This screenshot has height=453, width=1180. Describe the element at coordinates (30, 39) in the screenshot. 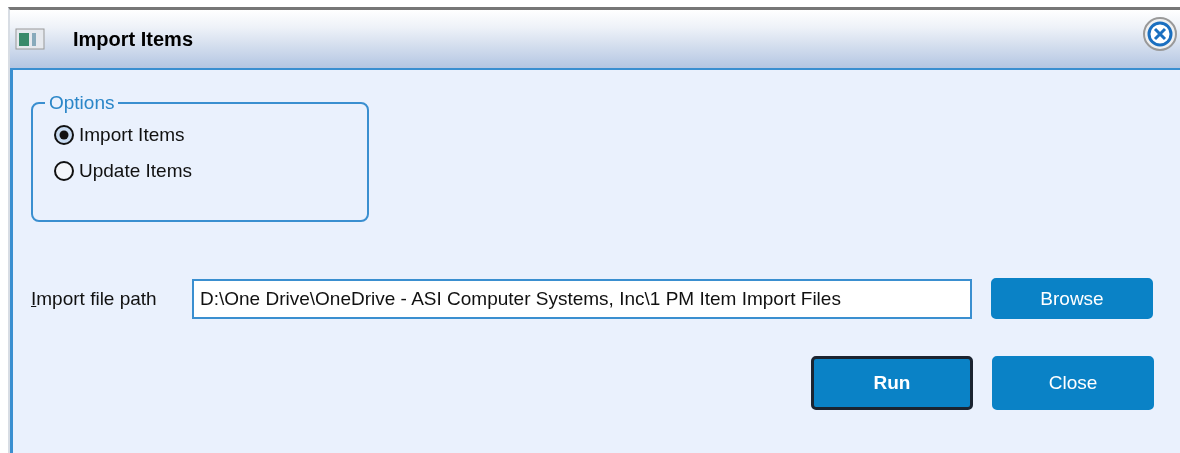

I see `window-icon` at that location.